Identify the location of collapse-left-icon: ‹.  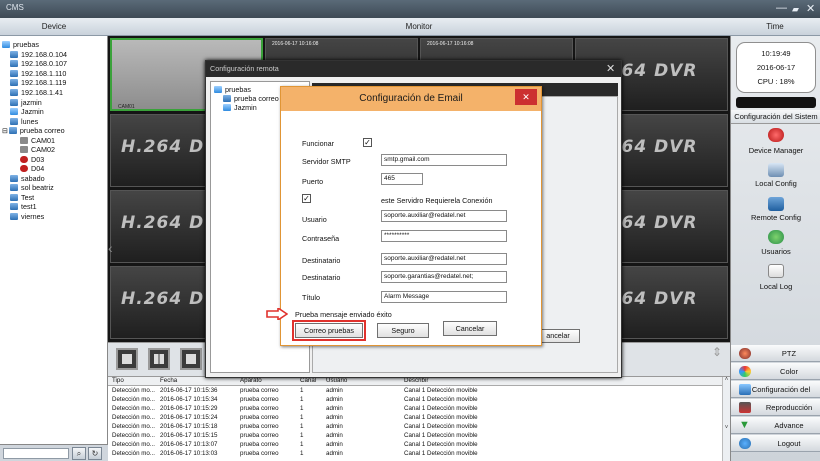
(111, 255).